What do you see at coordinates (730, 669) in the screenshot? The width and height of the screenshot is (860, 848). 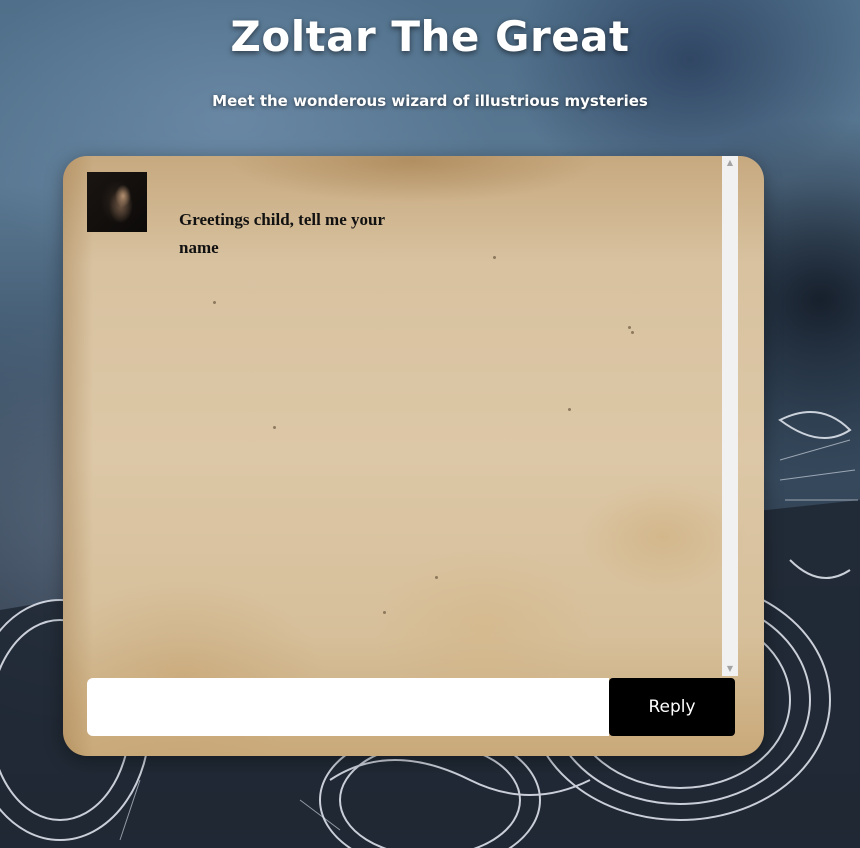 I see `scroll-down-arrow-icon: ▼` at bounding box center [730, 669].